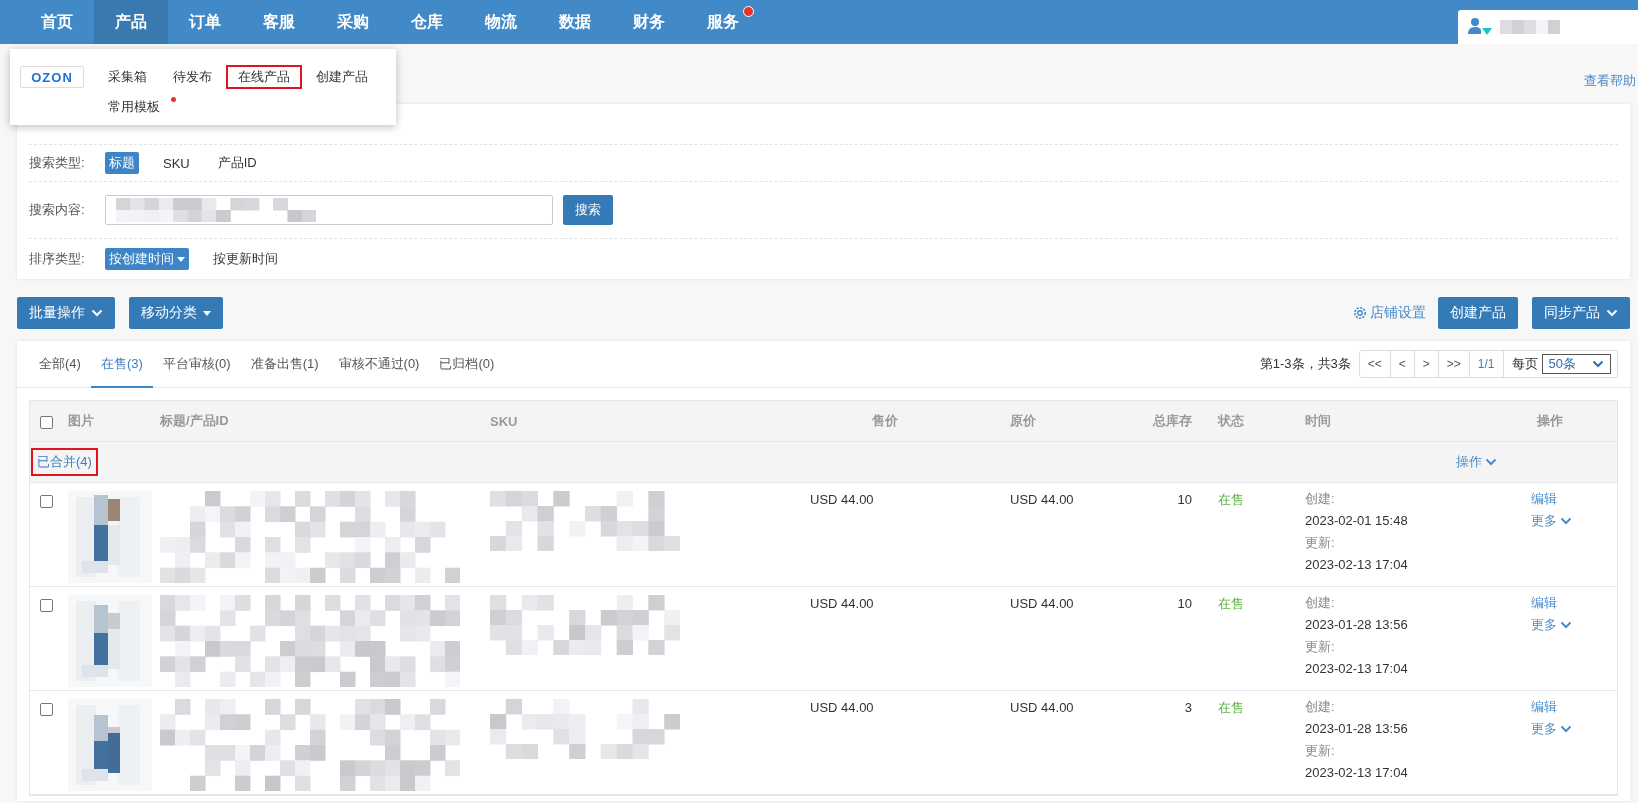 This screenshot has width=1638, height=803. Describe the element at coordinates (194, 420) in the screenshot. I see `column-header: 标题/产品ID` at that location.